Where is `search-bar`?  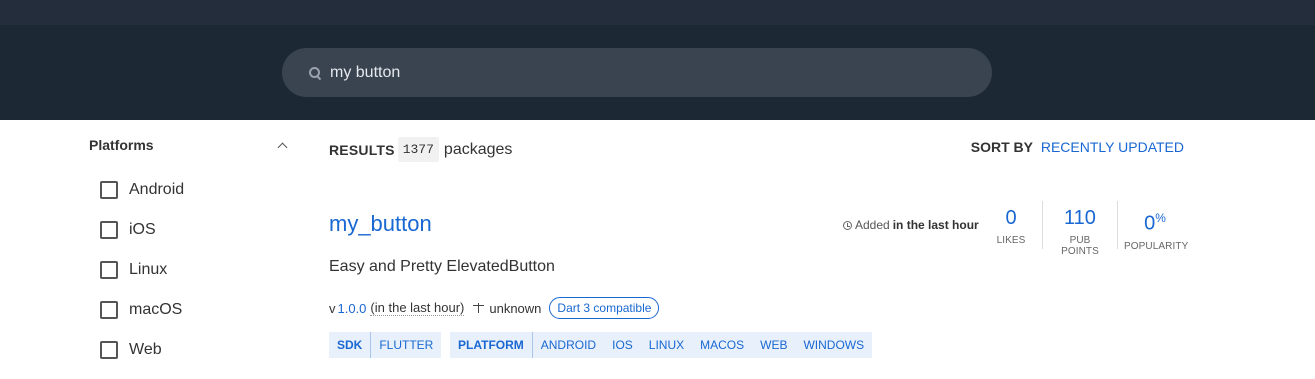
search-bar is located at coordinates (637, 72).